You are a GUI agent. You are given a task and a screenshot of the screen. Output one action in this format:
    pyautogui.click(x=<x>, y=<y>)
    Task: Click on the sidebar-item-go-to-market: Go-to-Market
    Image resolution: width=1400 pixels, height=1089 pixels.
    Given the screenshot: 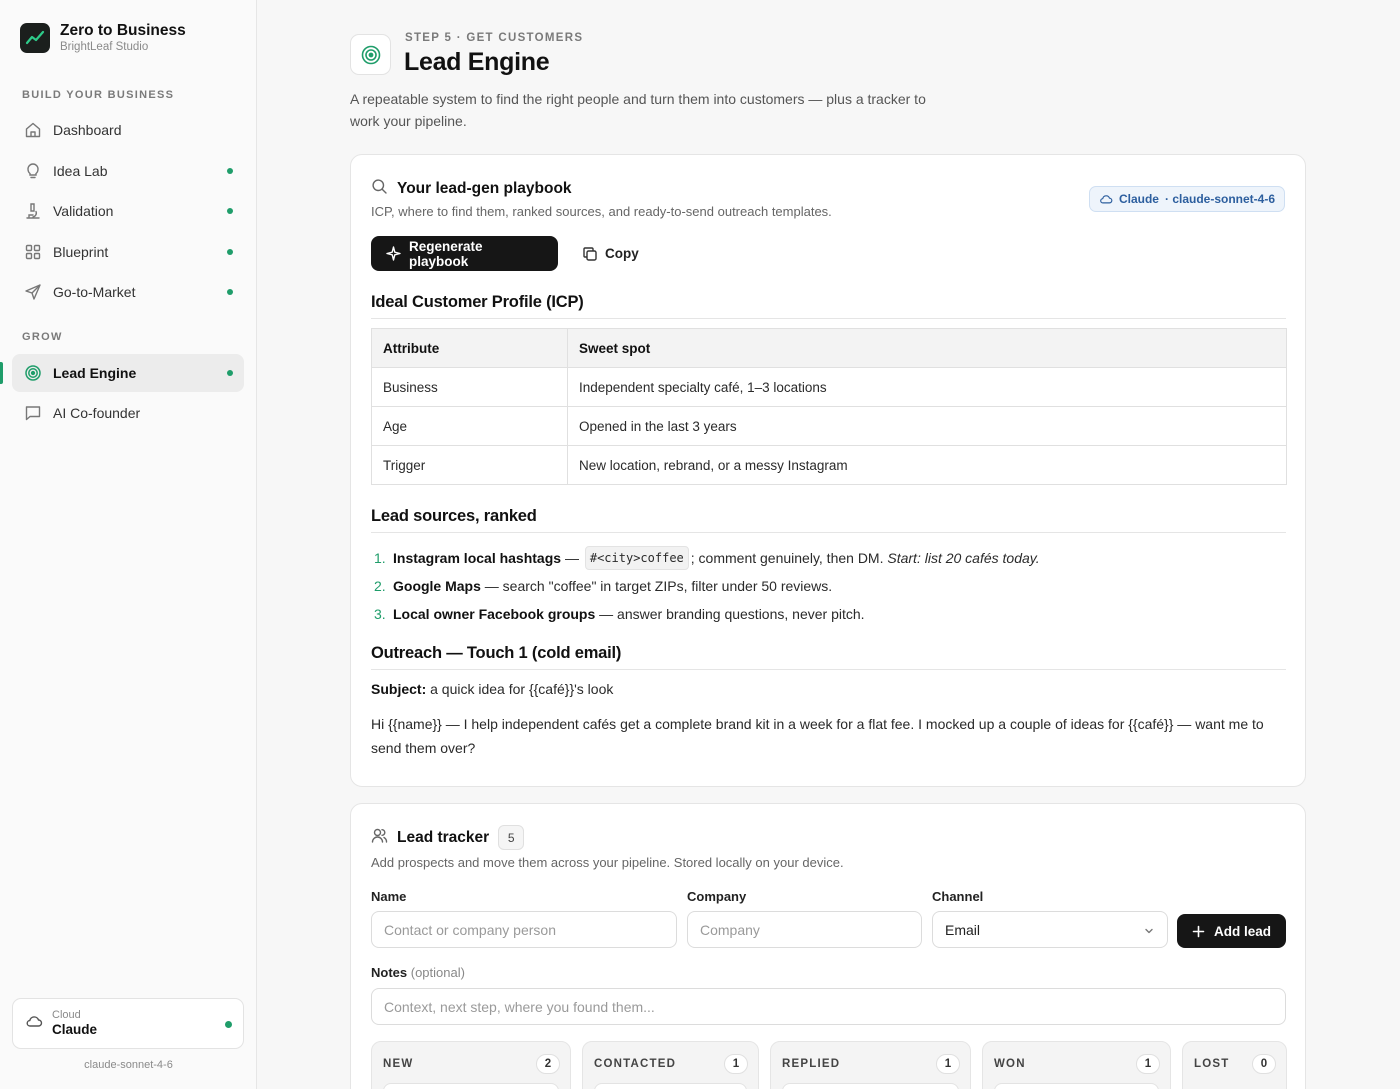 What is the action you would take?
    pyautogui.click(x=128, y=292)
    